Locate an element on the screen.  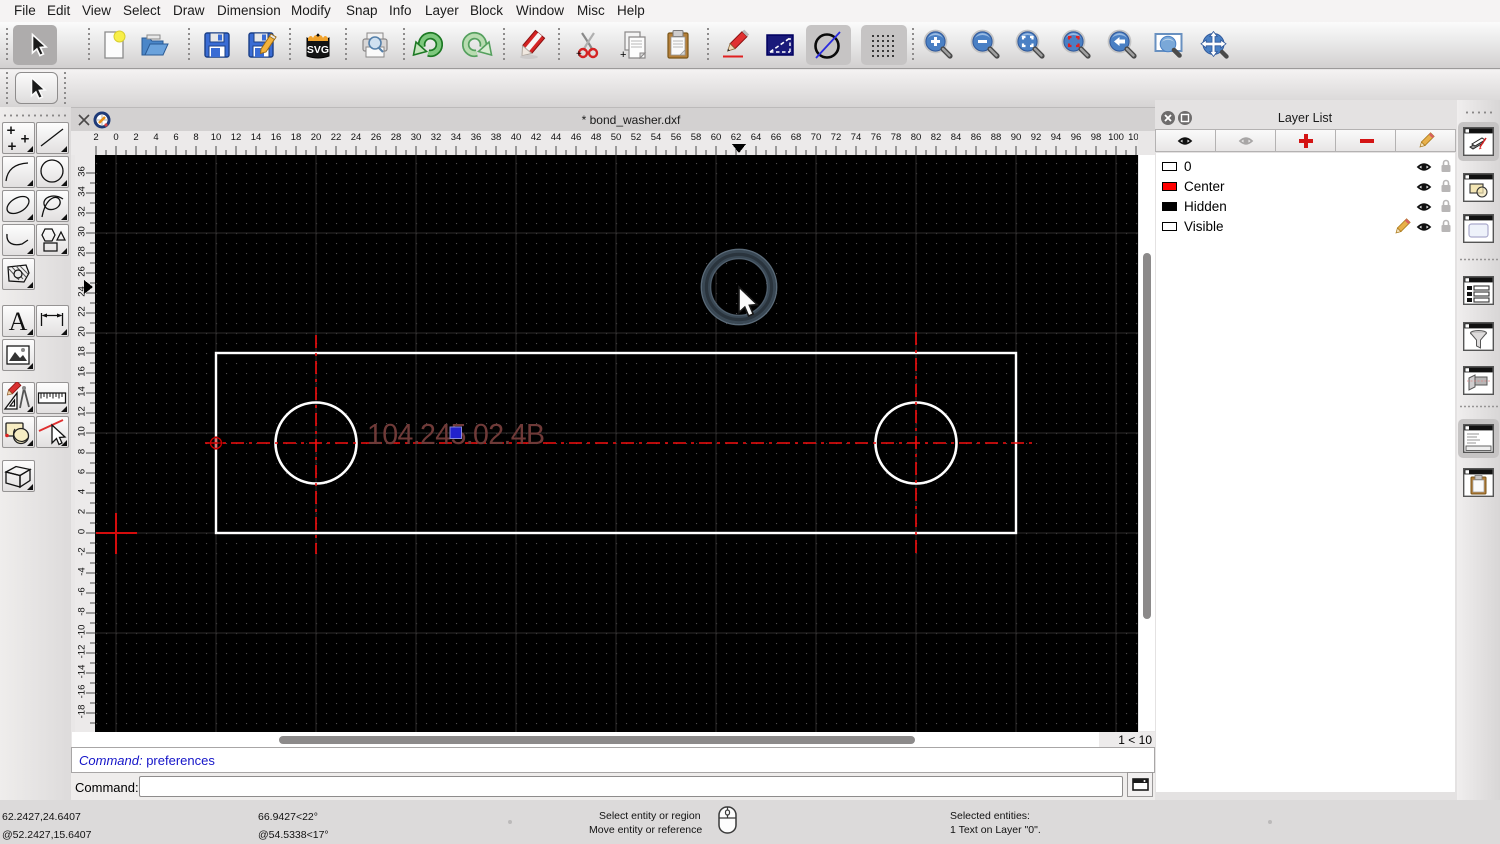
svg-text: A is located at coordinates (18, 321).